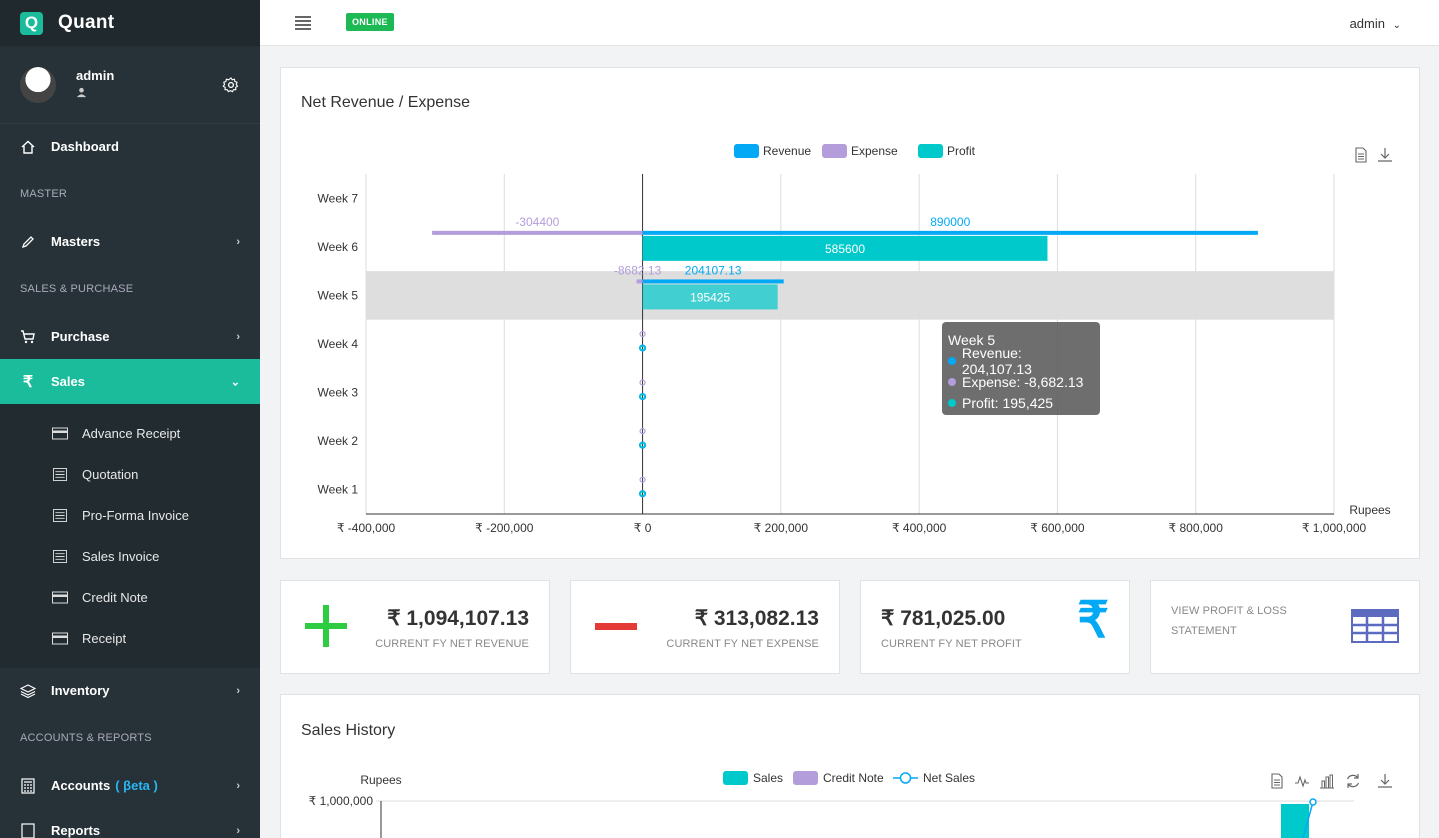 Image resolution: width=1439 pixels, height=838 pixels. I want to click on tooltip-revenue-row: Revenue: 204,107.13, so click(1021, 361).